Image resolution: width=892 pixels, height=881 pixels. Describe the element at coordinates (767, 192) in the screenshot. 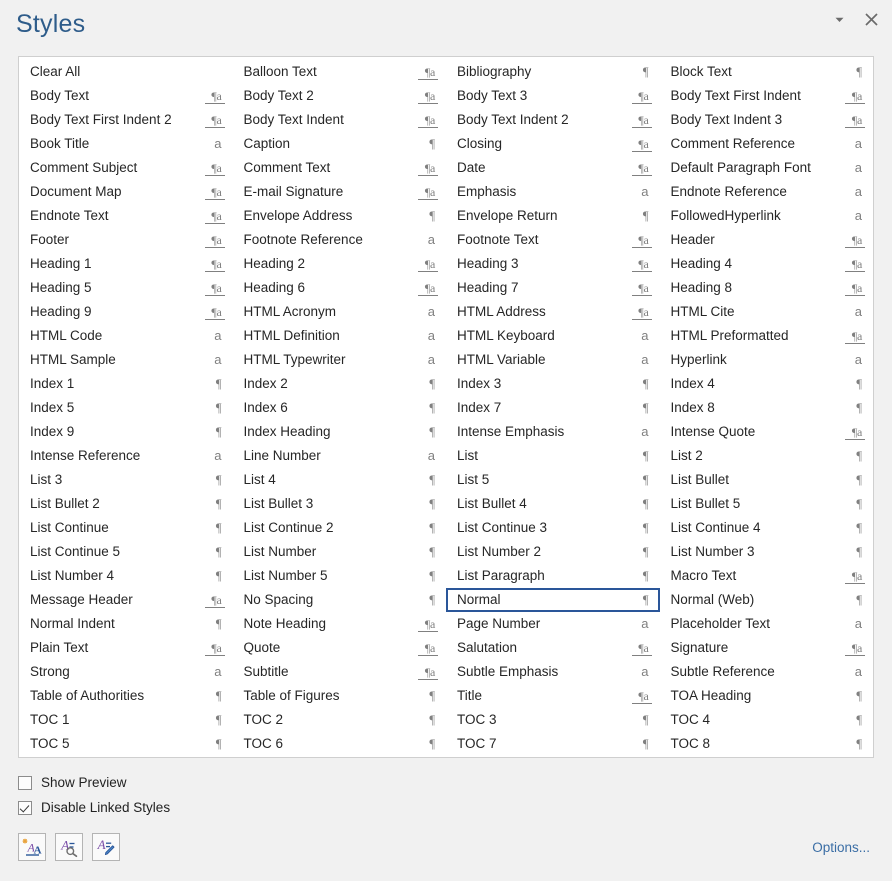

I see `style-item: Endnote Reference a` at that location.